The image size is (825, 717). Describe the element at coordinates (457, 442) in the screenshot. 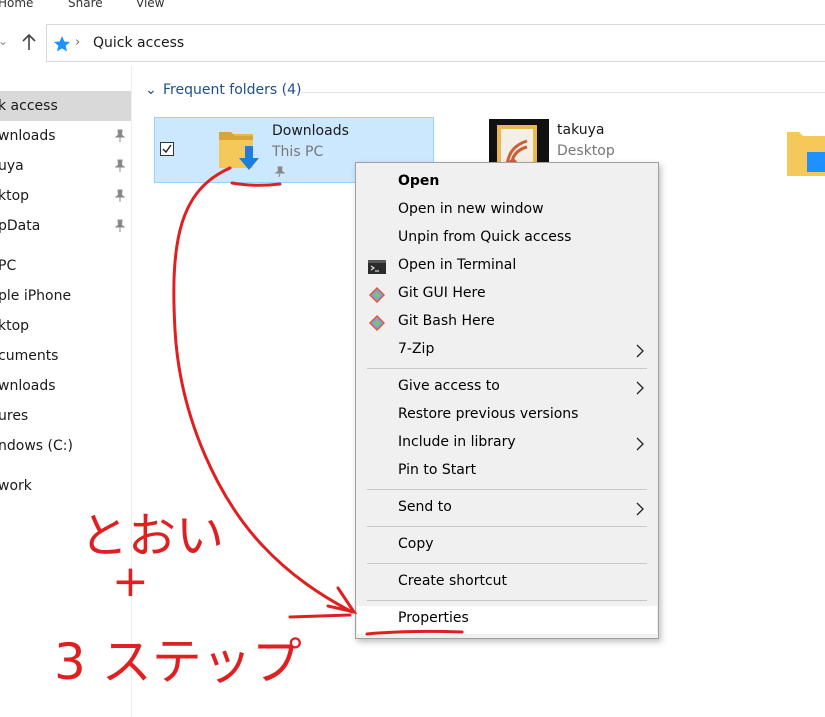

I see `menu-item-label: Include in library` at that location.